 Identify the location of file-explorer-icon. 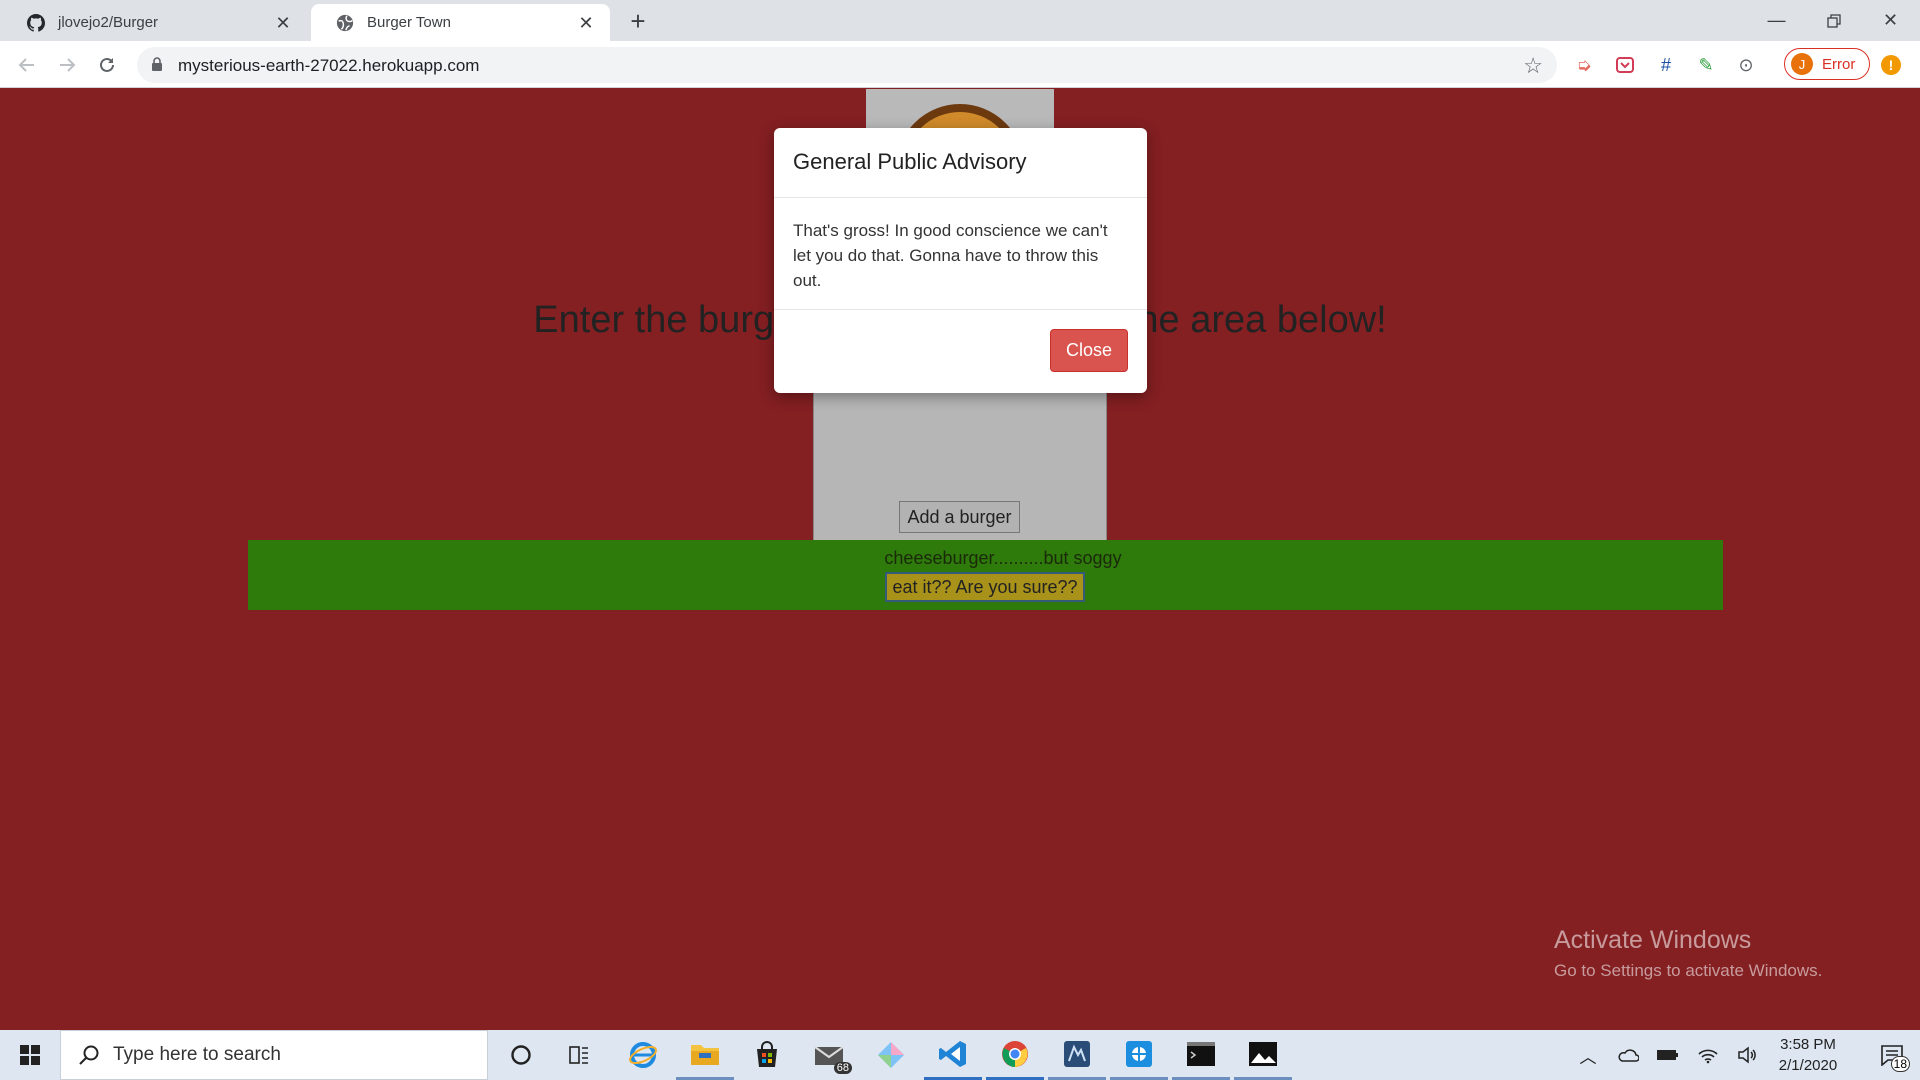
(705, 1055).